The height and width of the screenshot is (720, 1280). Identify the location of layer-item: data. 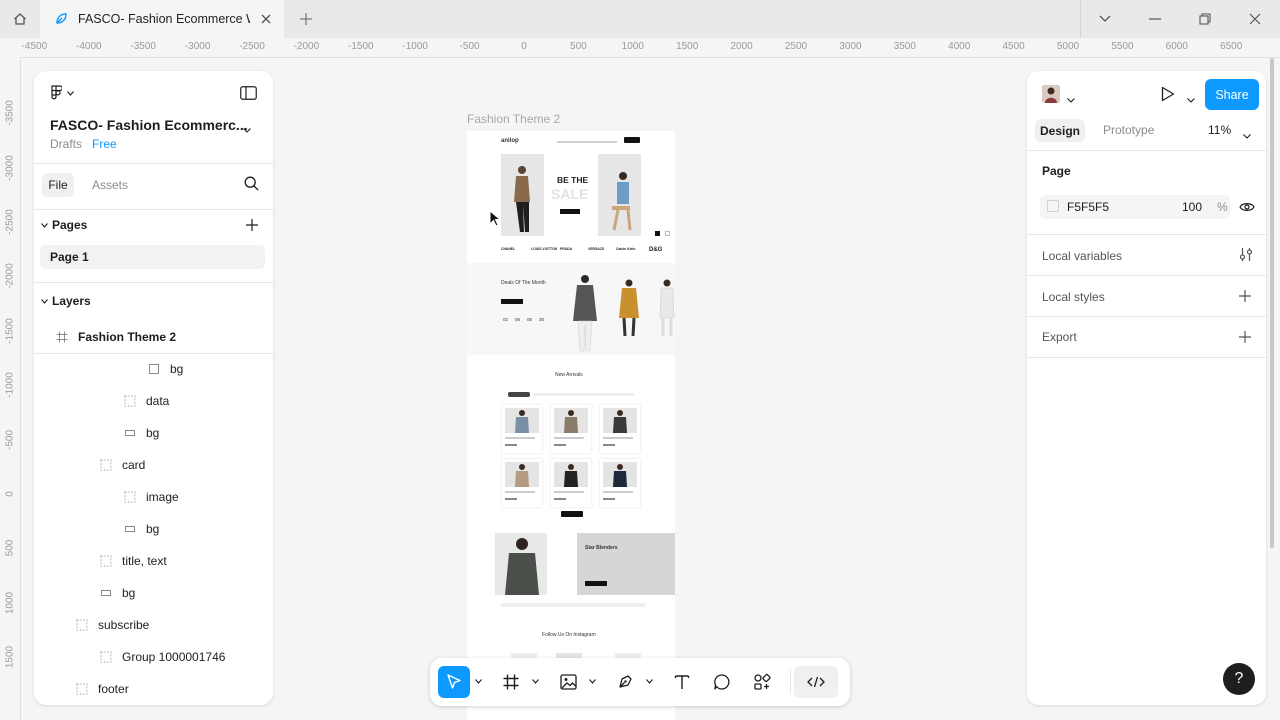
(145, 401).